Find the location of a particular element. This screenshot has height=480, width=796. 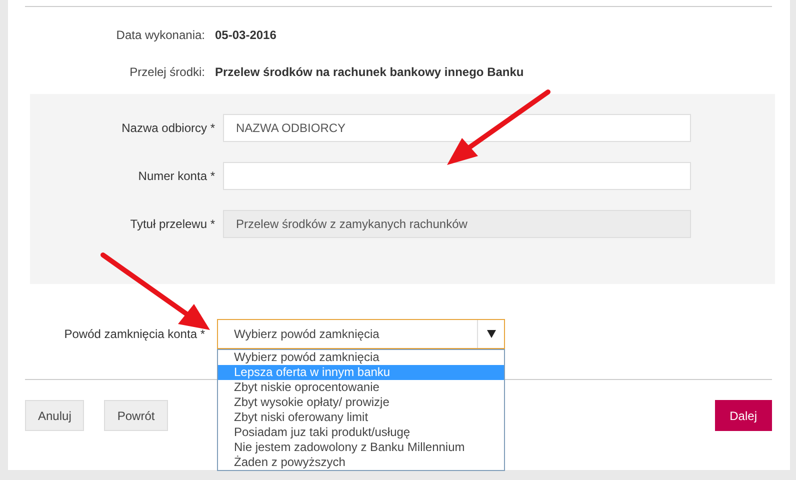

field-label: Tytuł przelewu * is located at coordinates (172, 224).